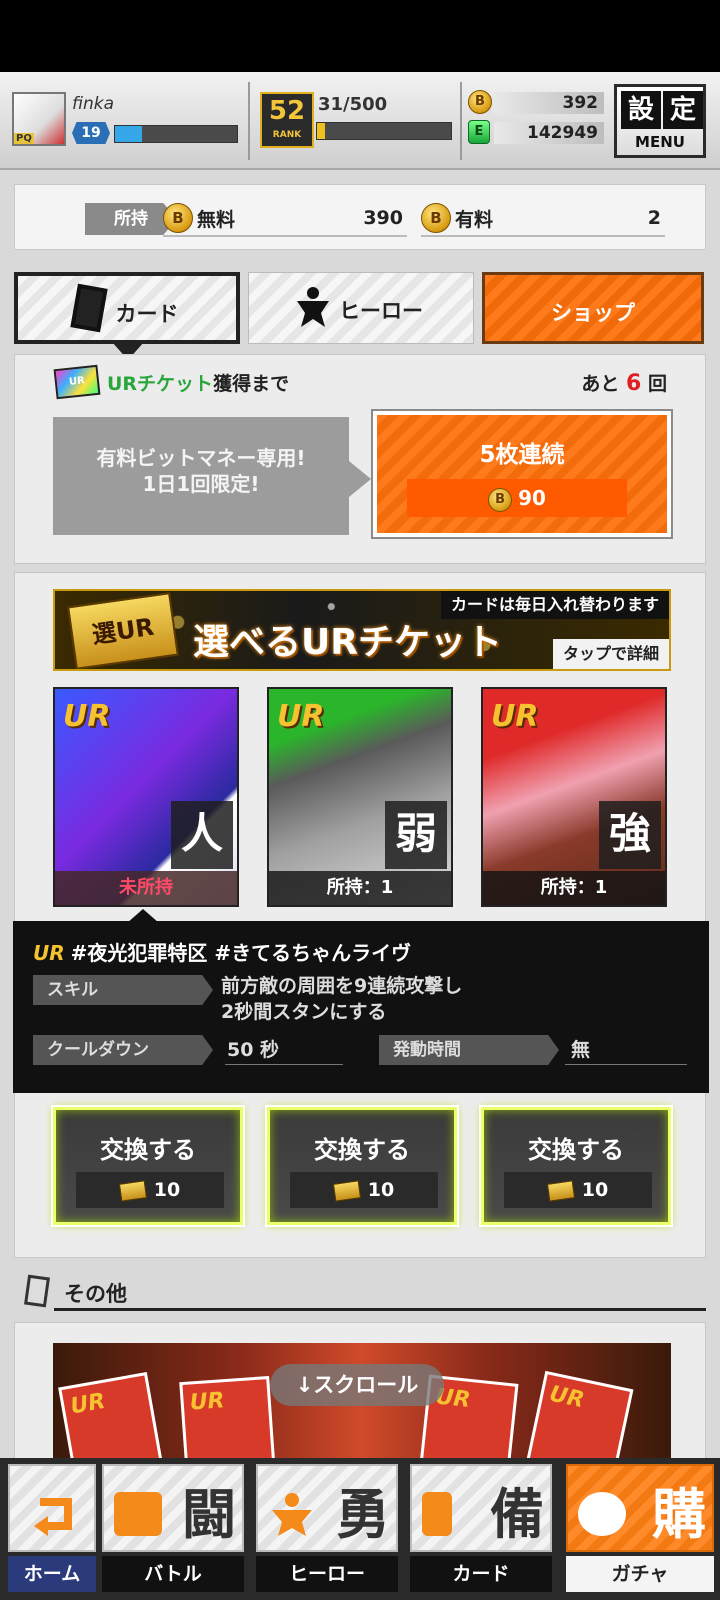  Describe the element at coordinates (602, 1514) in the screenshot. I see `gacha-capsule-icon` at that location.